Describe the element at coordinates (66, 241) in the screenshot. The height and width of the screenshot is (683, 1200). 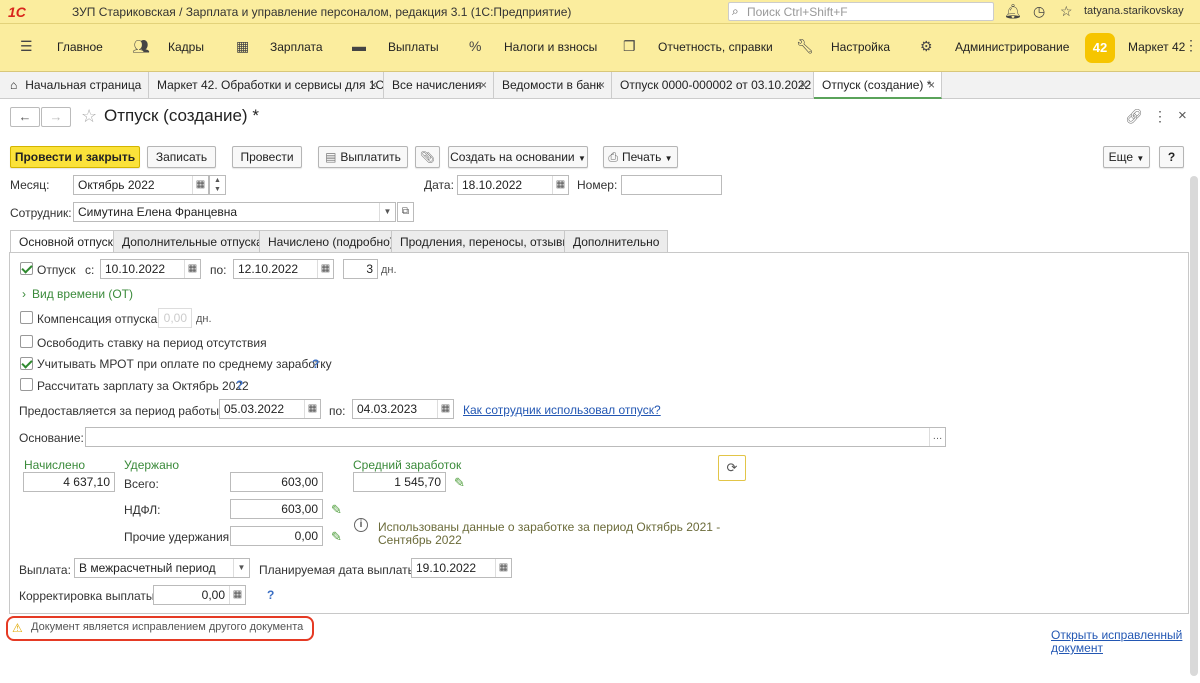
I see `tab-main-vacation: Основной отпуск` at that location.